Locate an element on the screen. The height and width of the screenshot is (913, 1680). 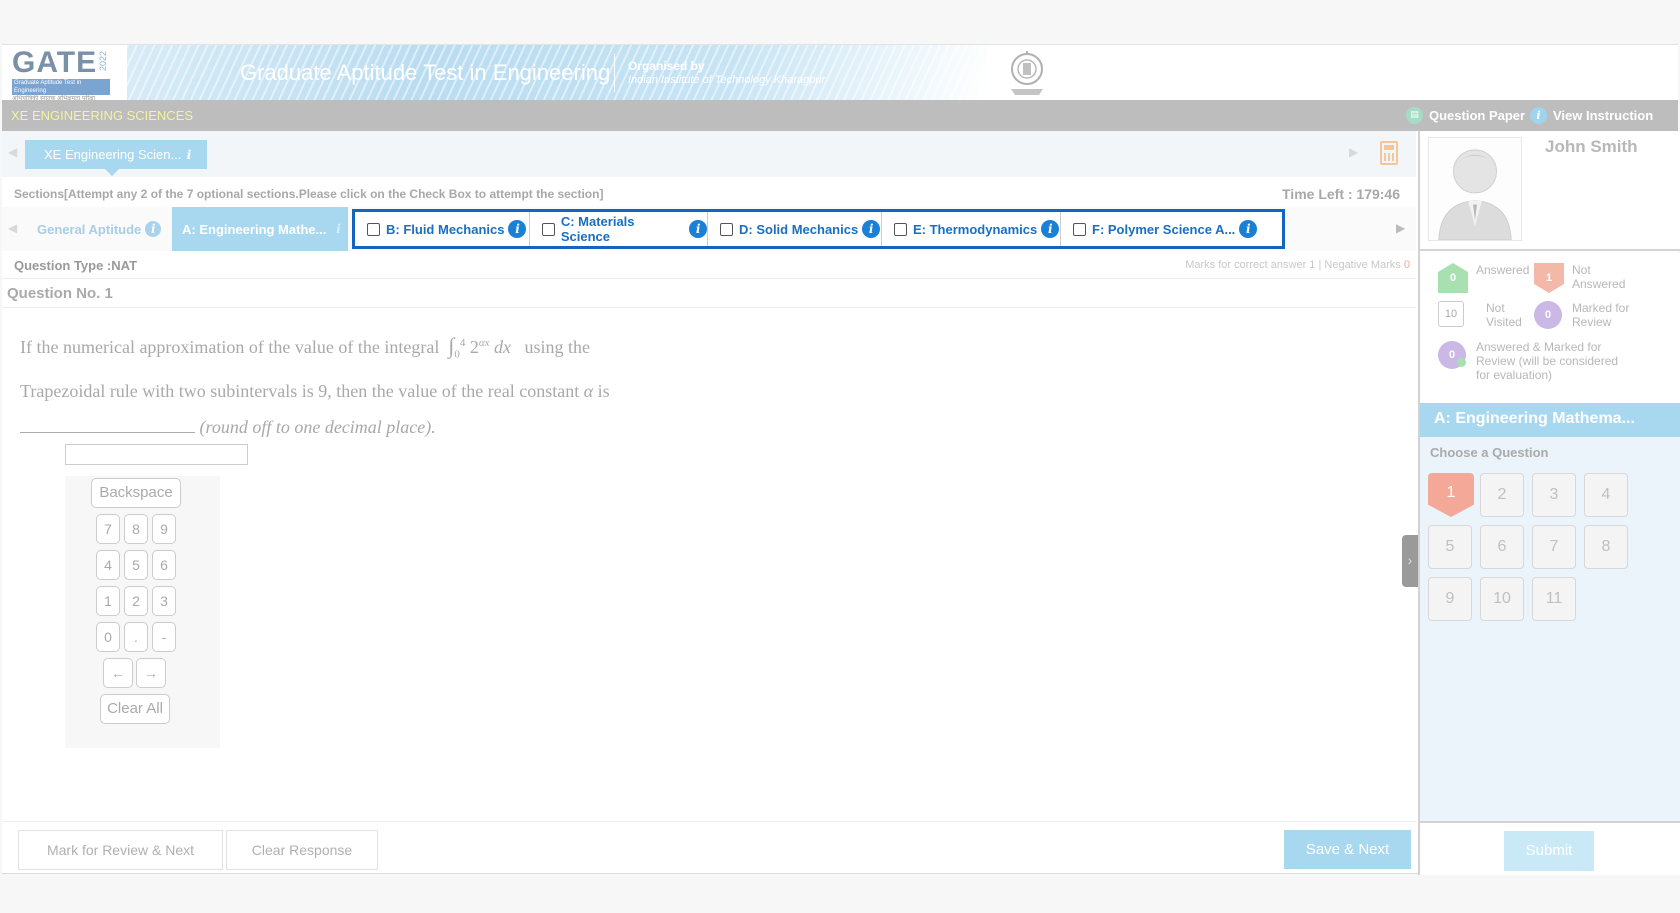
view-instruction-link: i View Instruction is located at coordinates (1591, 115).